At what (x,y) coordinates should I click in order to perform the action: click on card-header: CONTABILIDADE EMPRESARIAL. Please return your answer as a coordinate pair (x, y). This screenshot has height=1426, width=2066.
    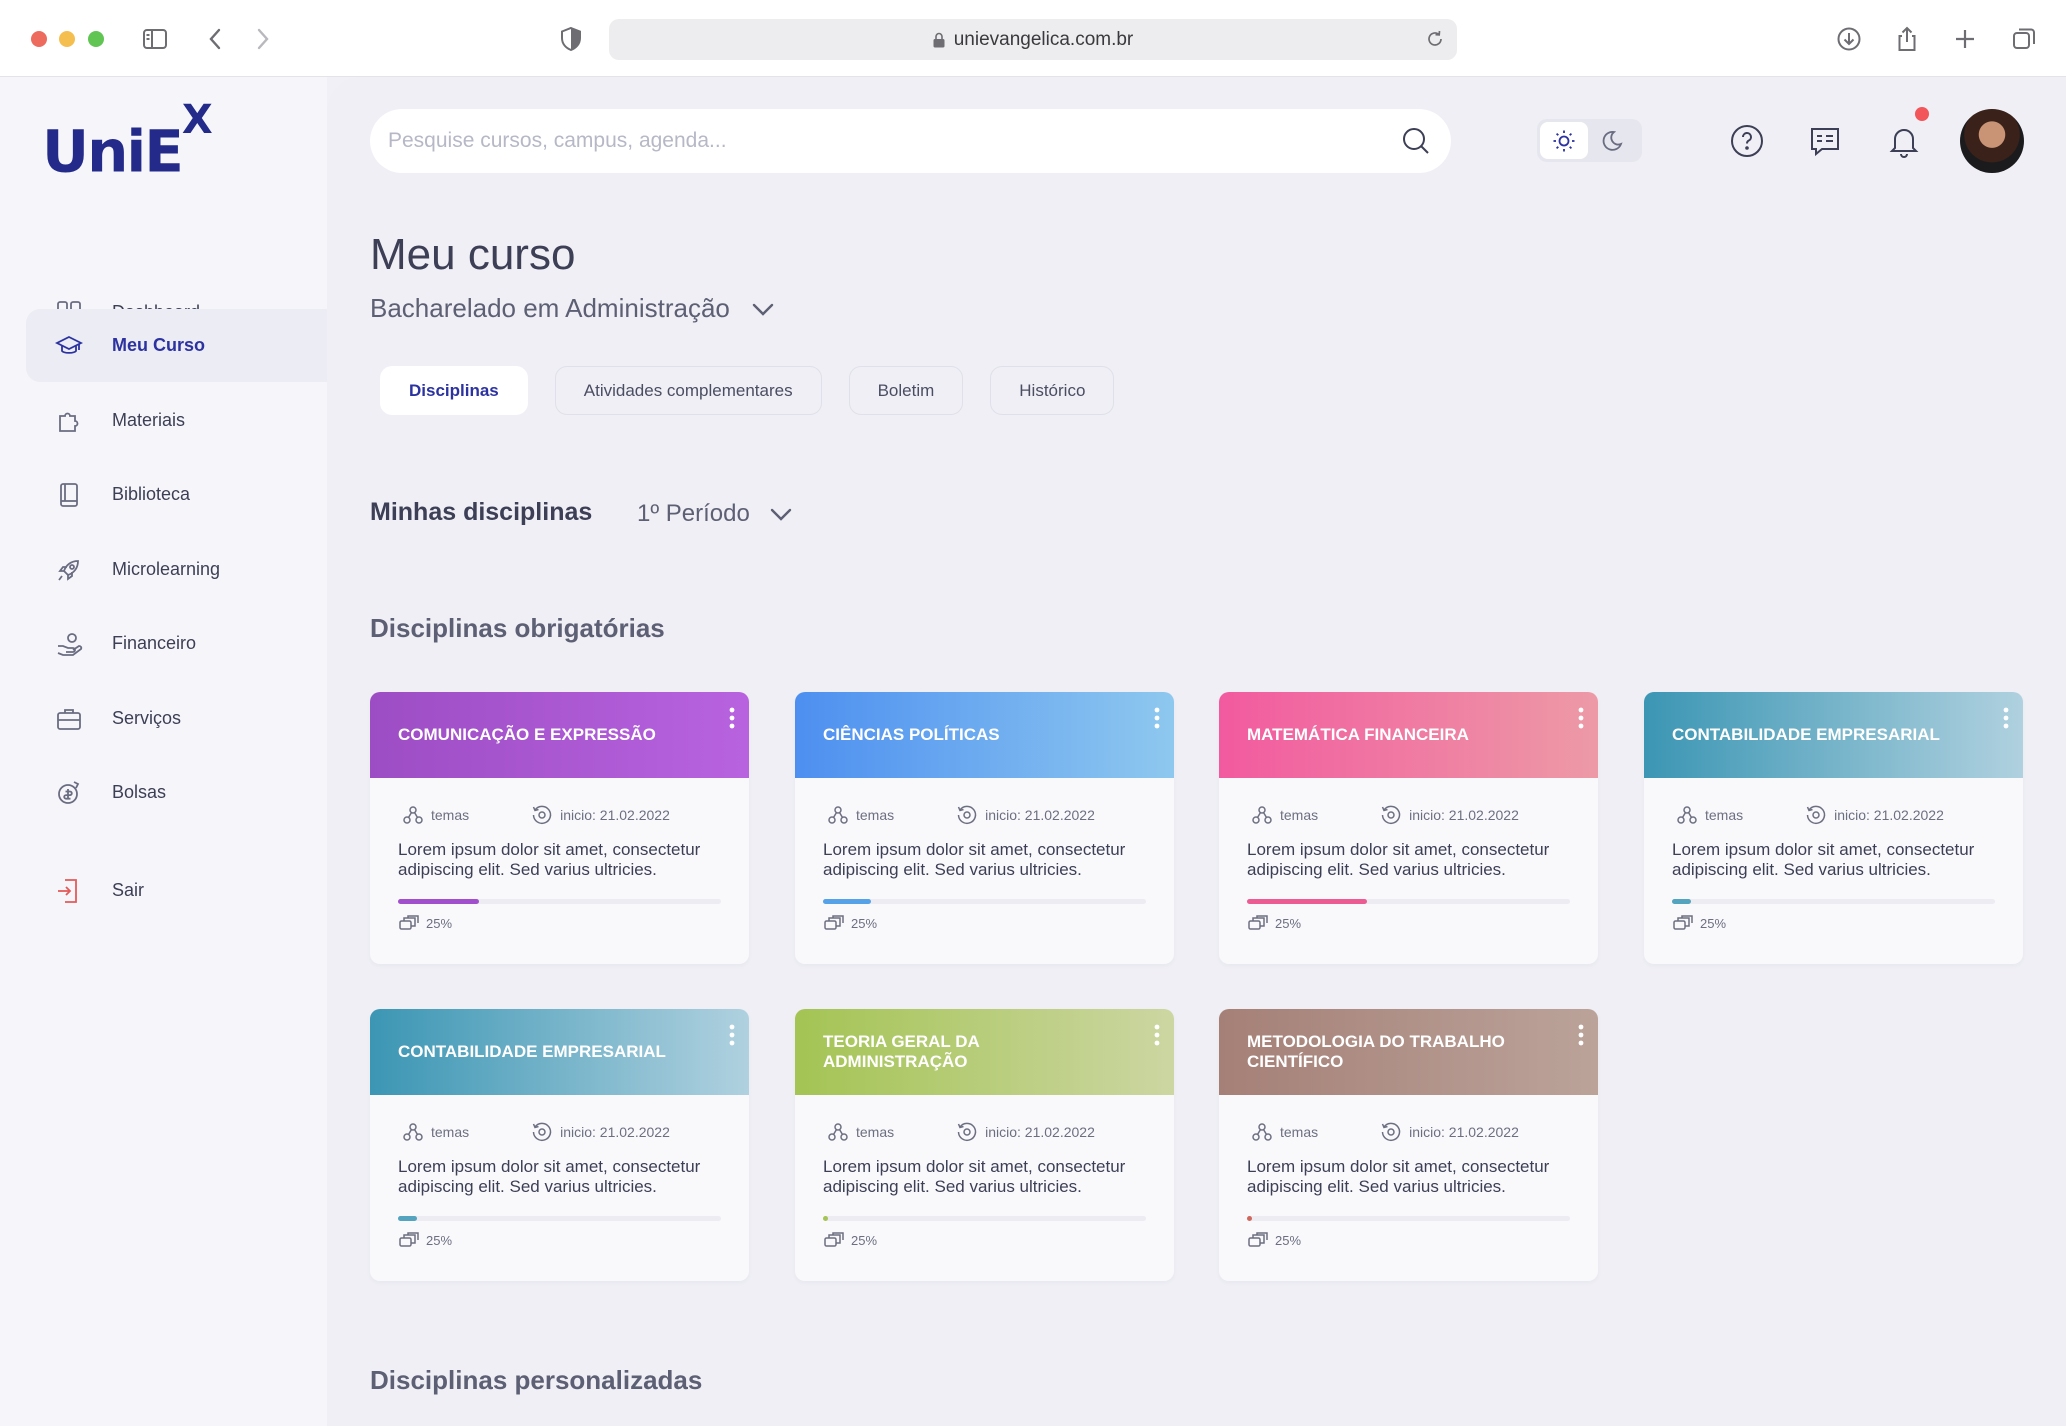
    Looking at the image, I should click on (1833, 735).